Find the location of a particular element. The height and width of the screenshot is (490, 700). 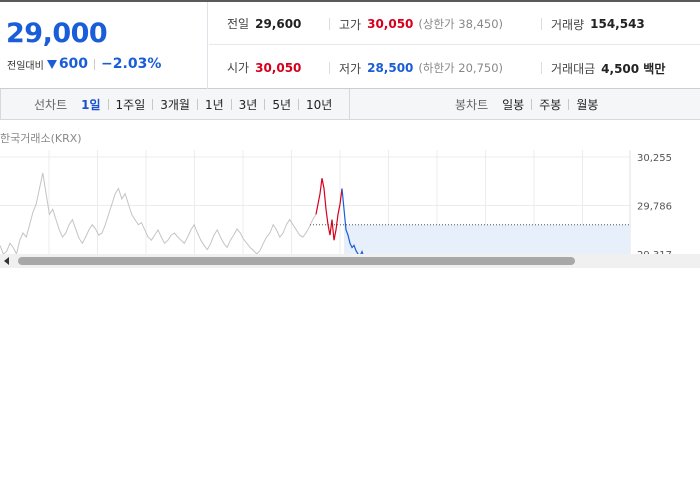

below-prev-close-area is located at coordinates (487, 239).